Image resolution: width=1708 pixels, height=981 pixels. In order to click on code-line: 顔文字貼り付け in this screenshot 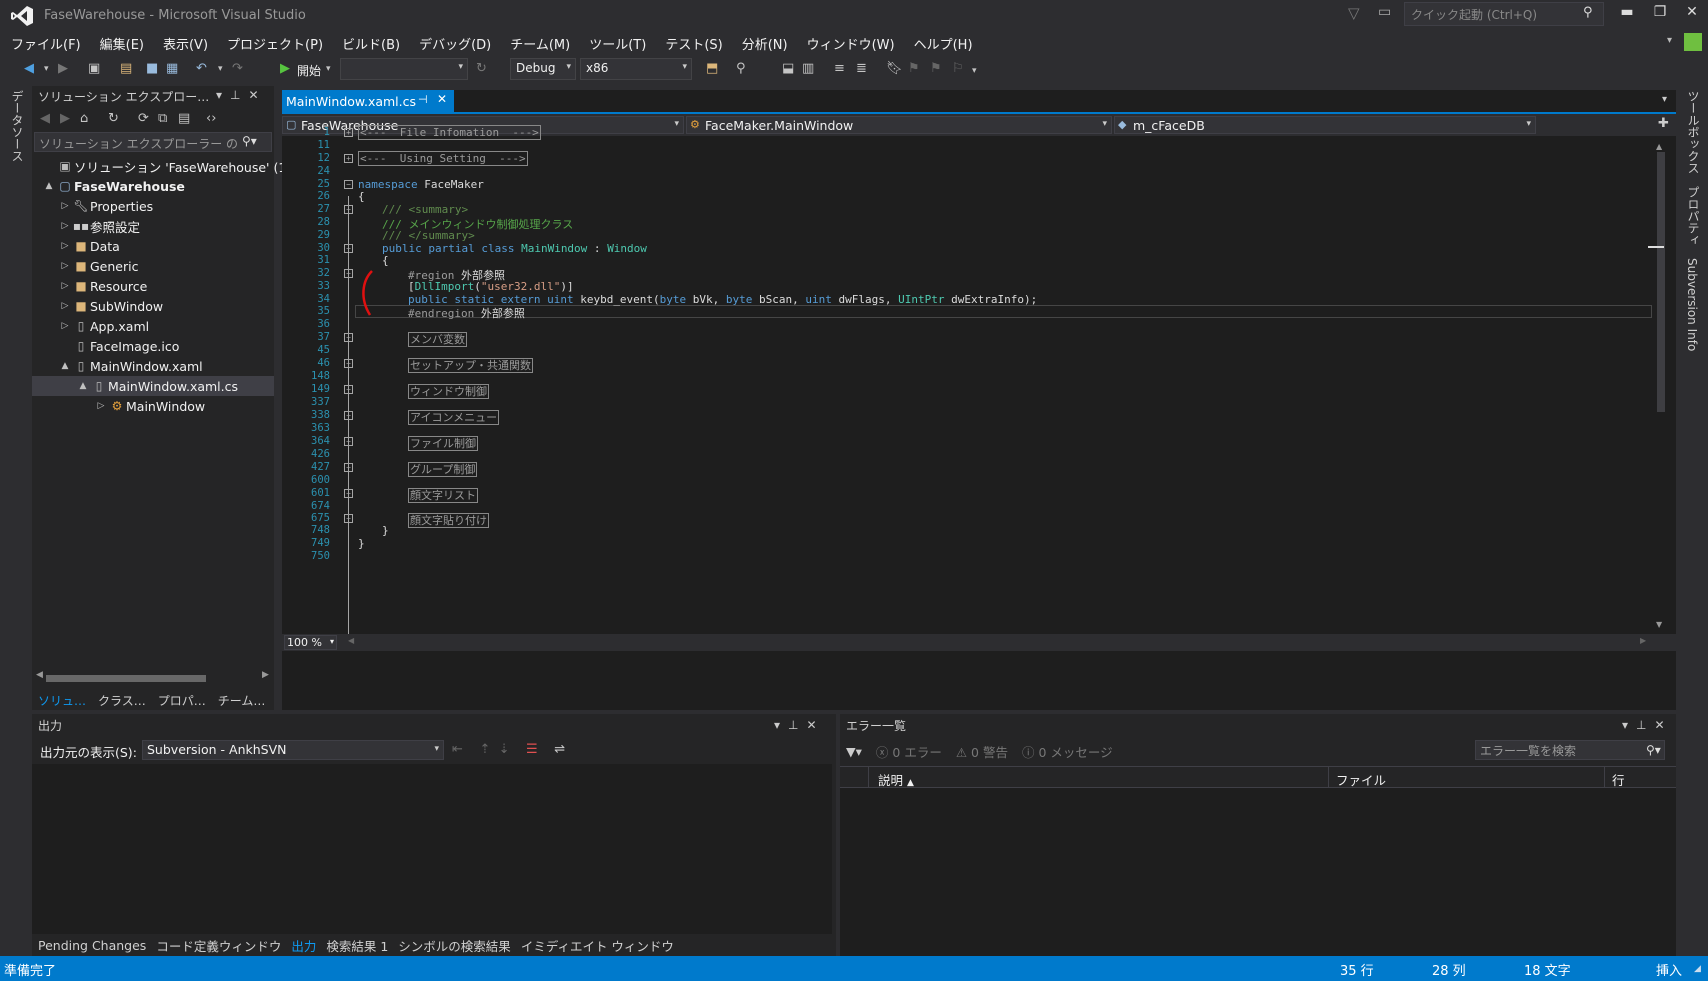, I will do `click(448, 520)`.